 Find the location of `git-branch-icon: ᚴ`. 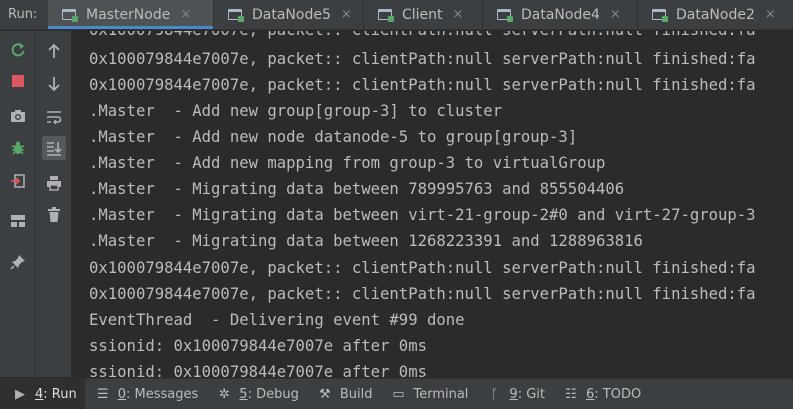

git-branch-icon: ᚴ is located at coordinates (494, 394).